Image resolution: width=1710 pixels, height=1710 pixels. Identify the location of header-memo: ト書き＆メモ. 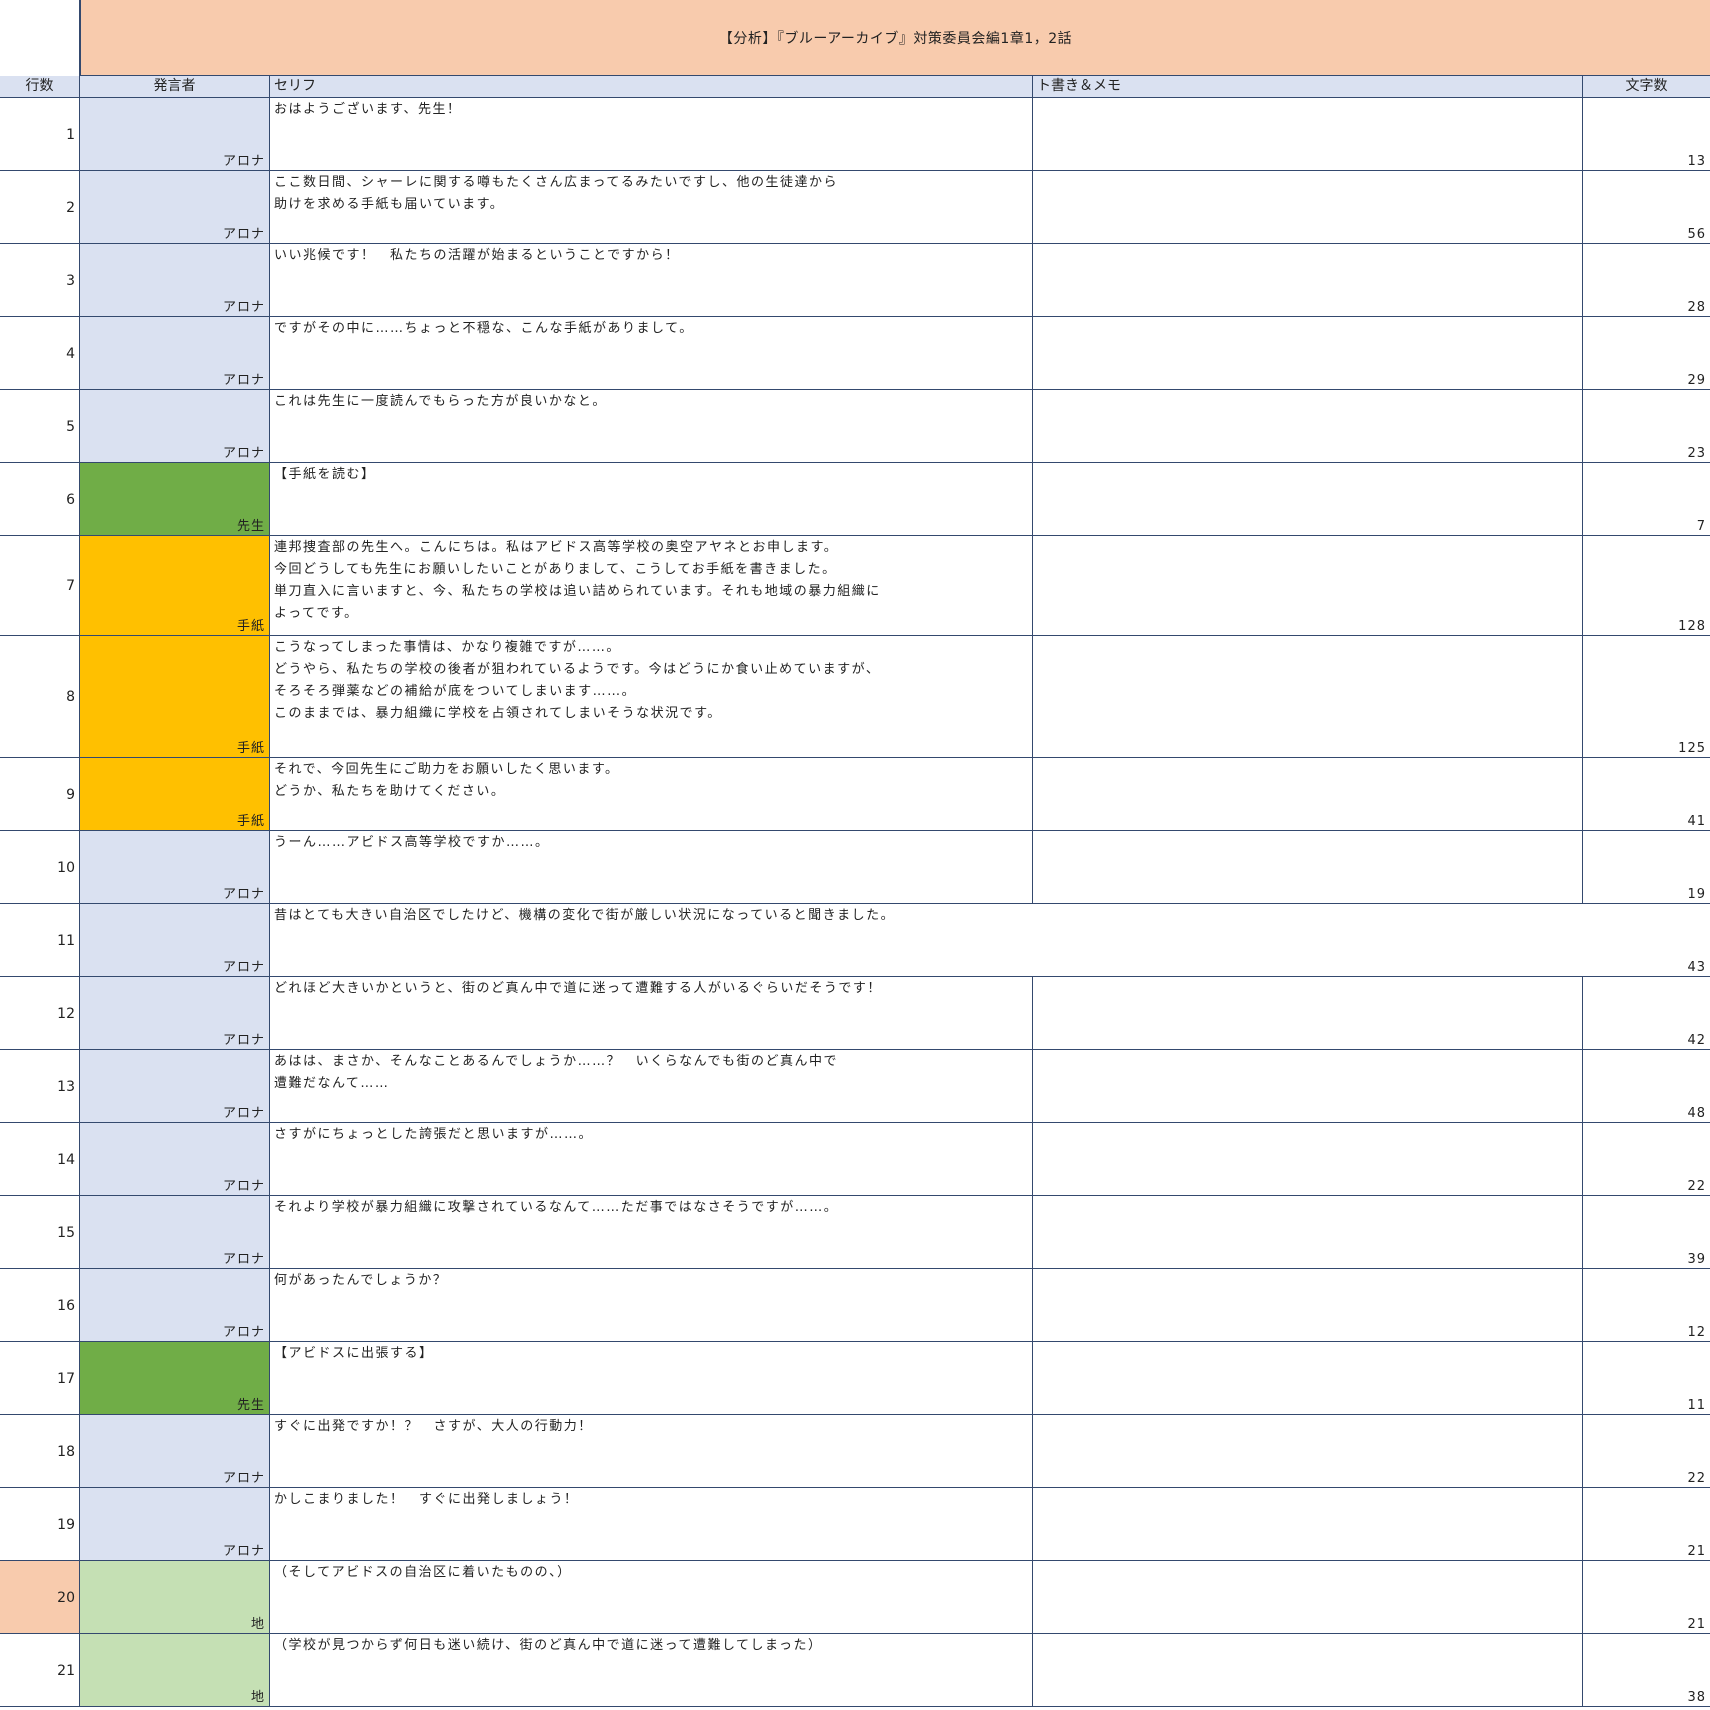
(1308, 87).